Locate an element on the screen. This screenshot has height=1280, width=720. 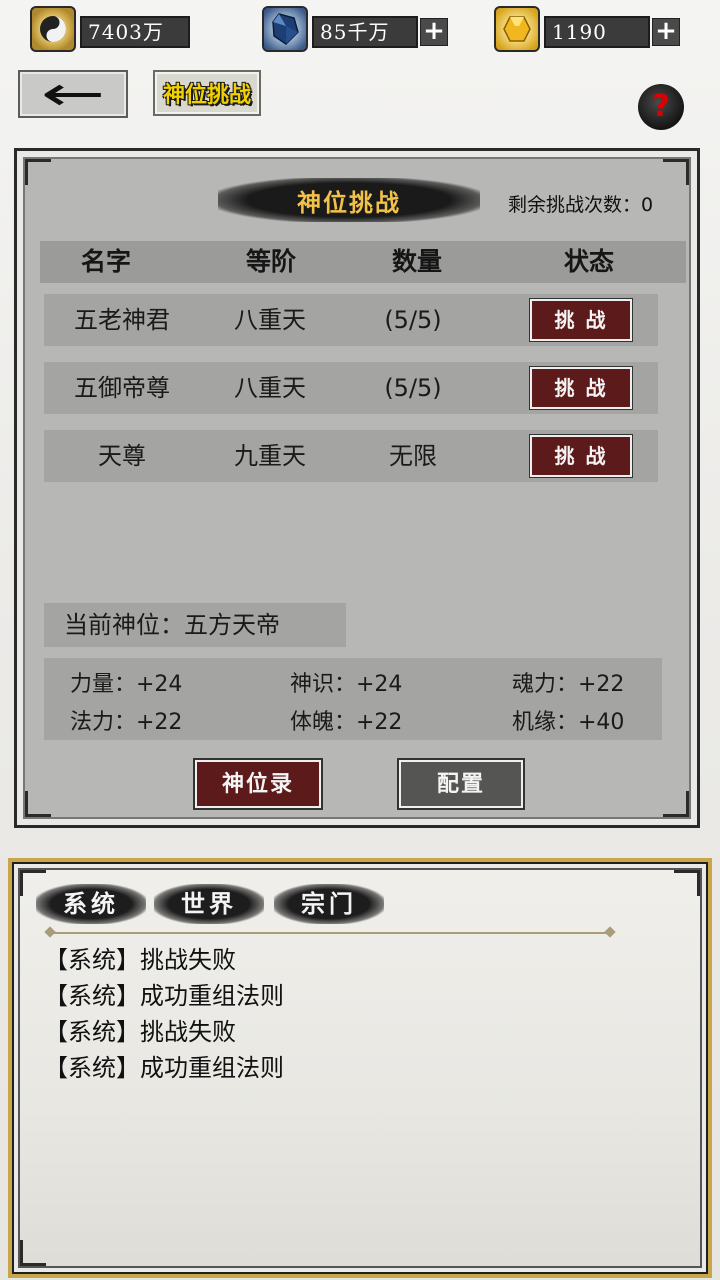
stat-mana: 法力：+22 is located at coordinates (126, 722).